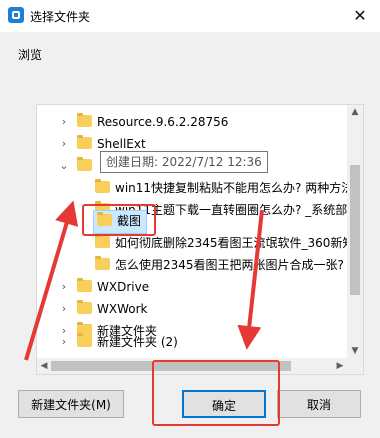 The image size is (380, 438). Describe the element at coordinates (51, 280) in the screenshot. I see `annotation-arrow-left` at that location.